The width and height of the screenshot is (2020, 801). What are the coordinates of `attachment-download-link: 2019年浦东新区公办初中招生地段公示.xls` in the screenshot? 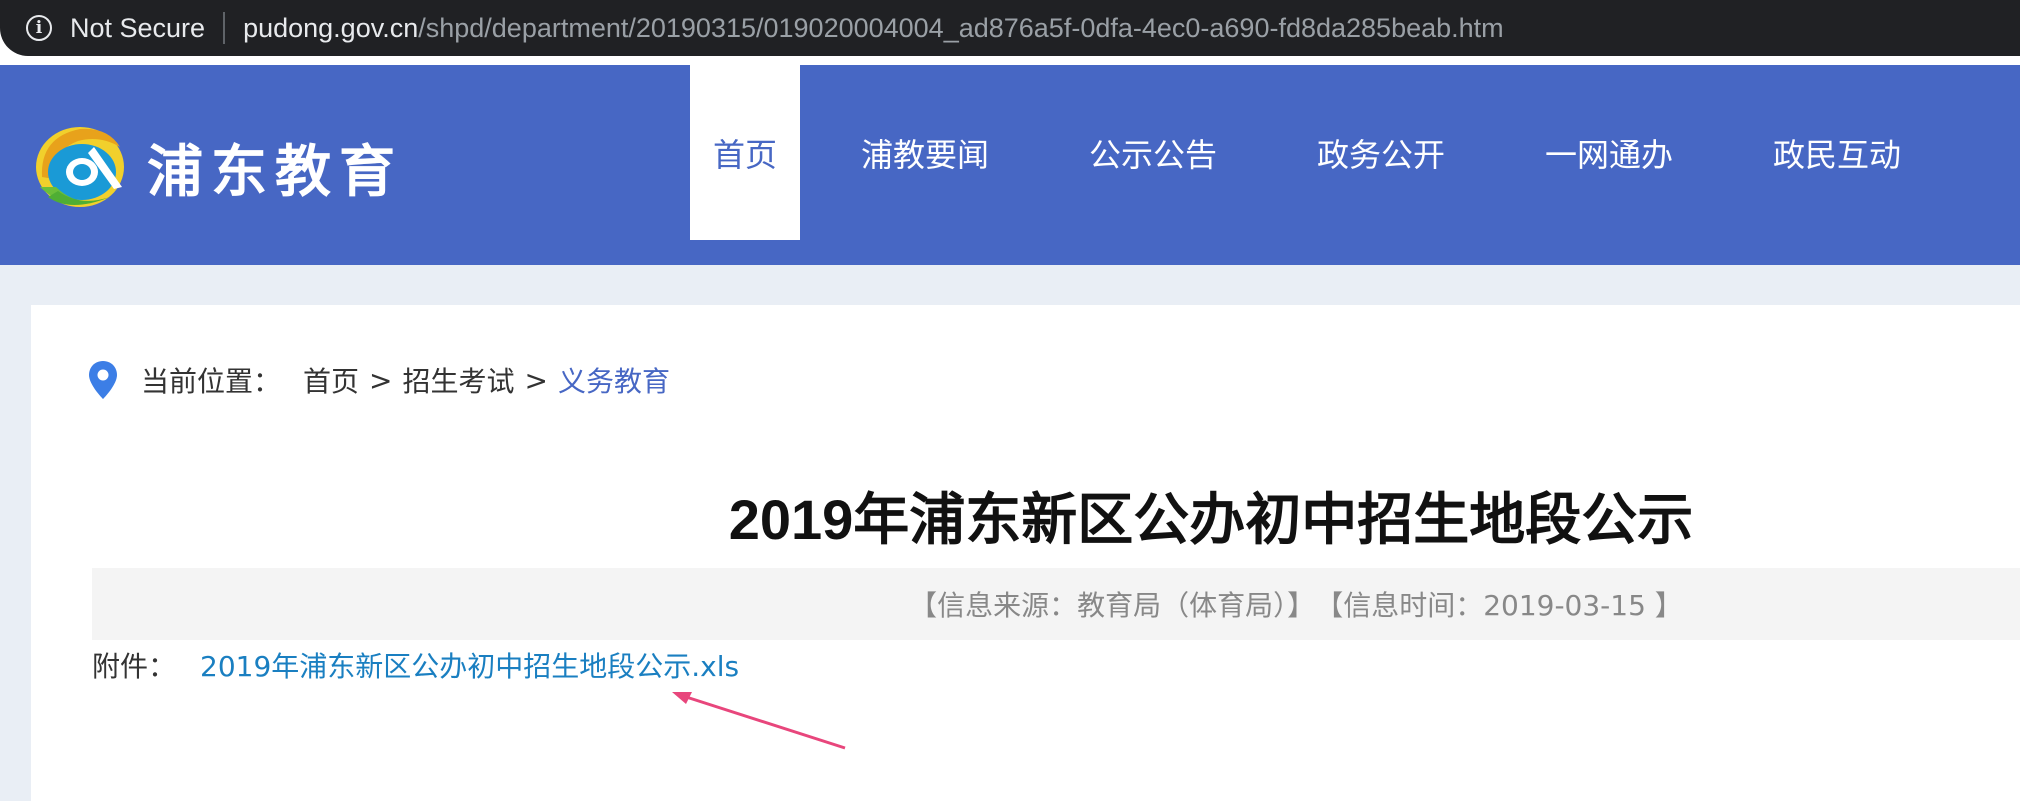 It's located at (469, 665).